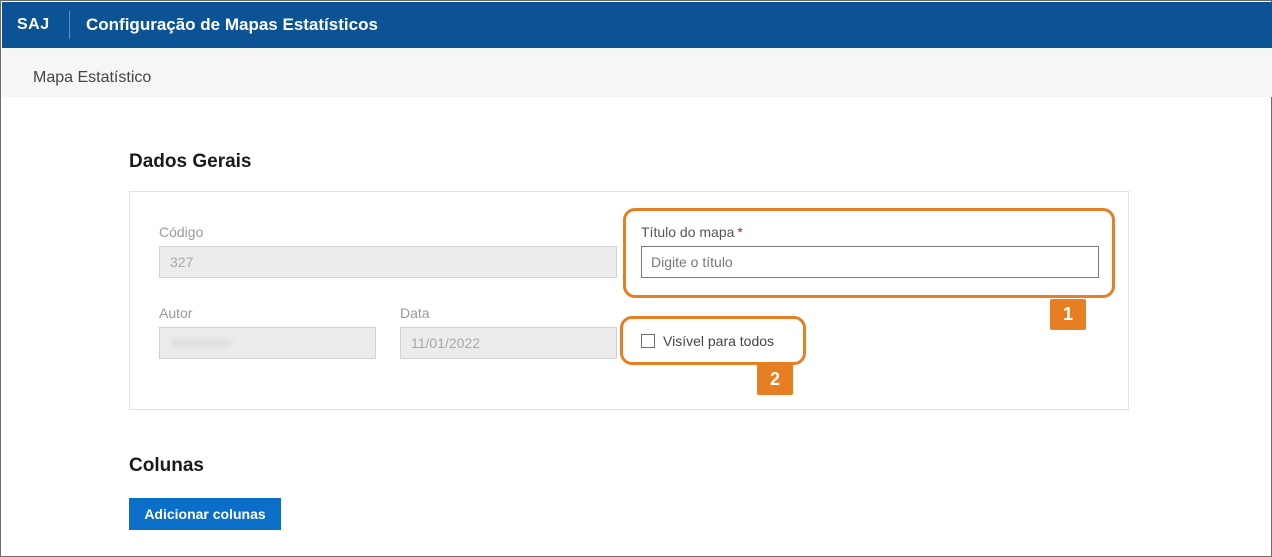  What do you see at coordinates (446, 343) in the screenshot?
I see `date-value: 11/01/2022` at bounding box center [446, 343].